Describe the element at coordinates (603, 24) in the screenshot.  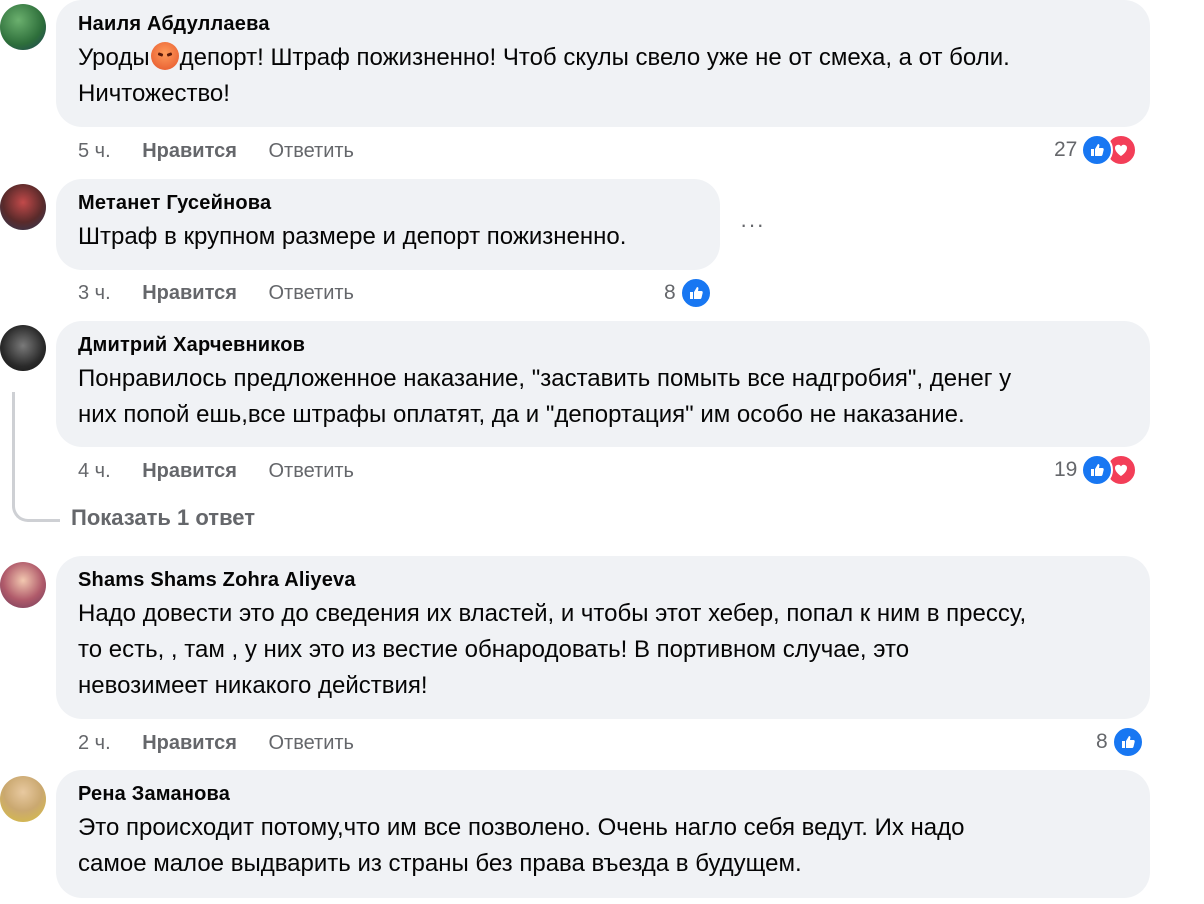
I see `comment-author: Наиля Абдуллаева` at that location.